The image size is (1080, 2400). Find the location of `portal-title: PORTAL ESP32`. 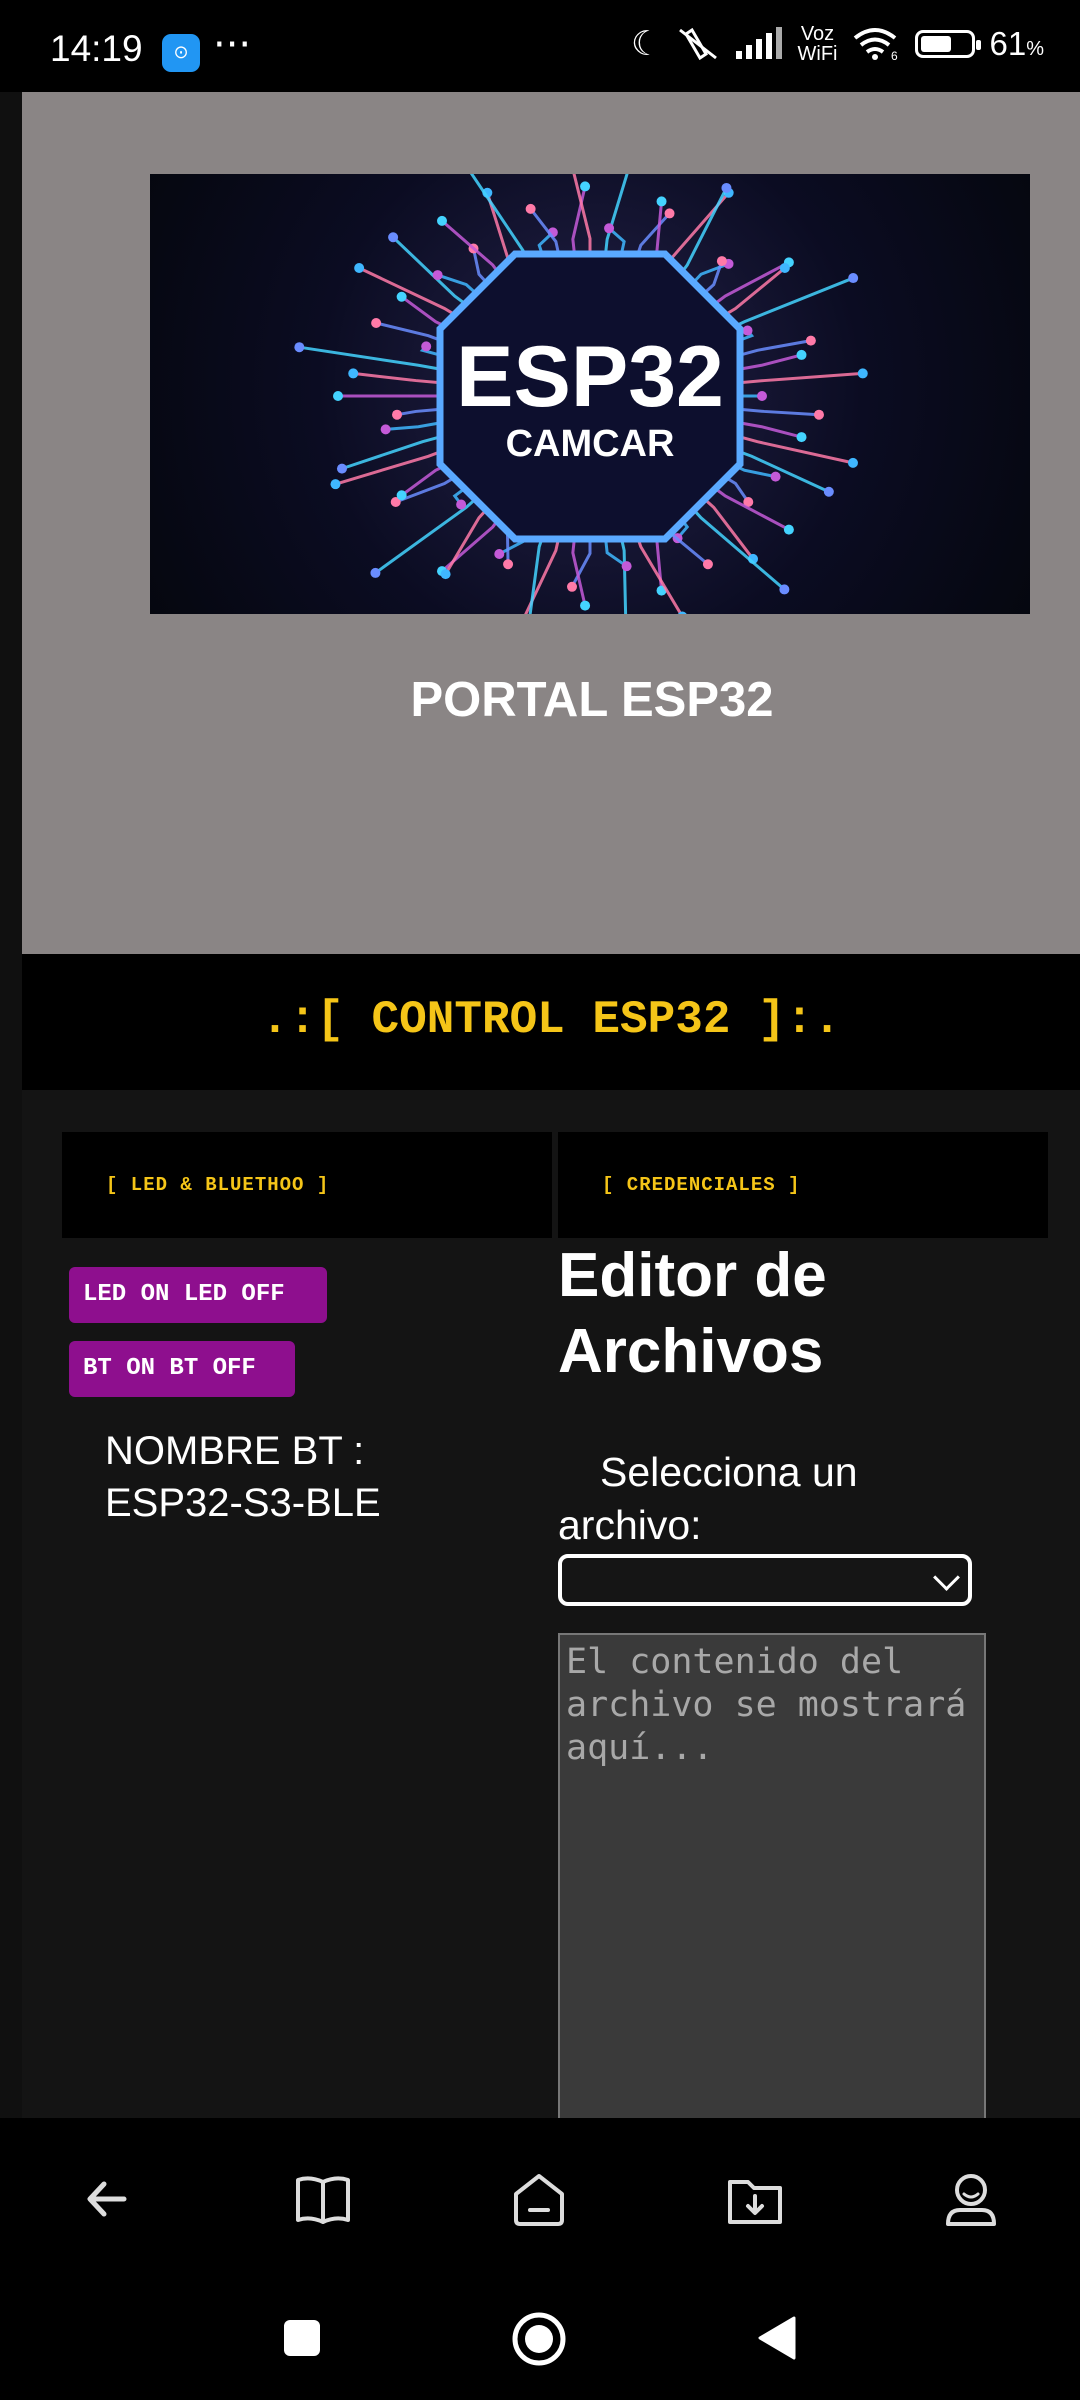

portal-title: PORTAL ESP32 is located at coordinates (592, 700).